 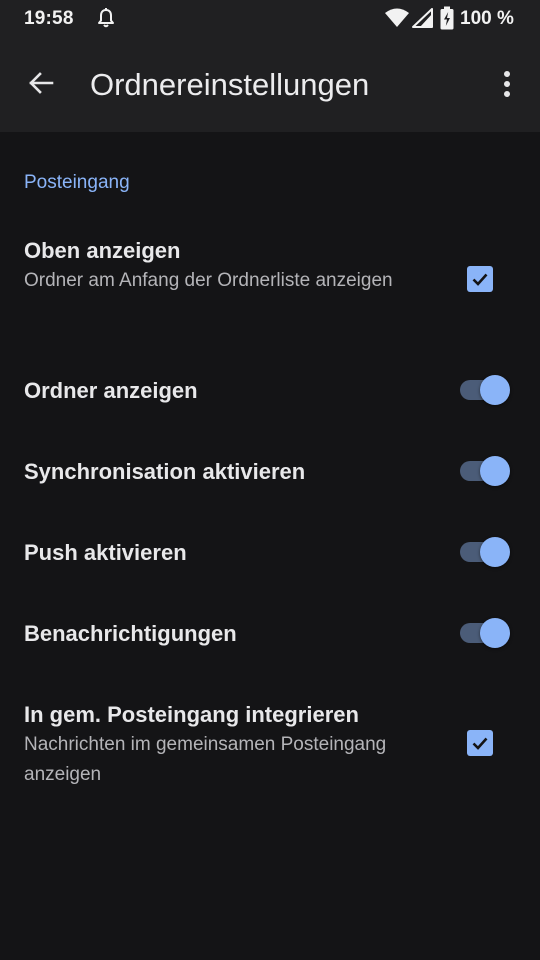 I want to click on show-folder-switch, so click(x=485, y=390).